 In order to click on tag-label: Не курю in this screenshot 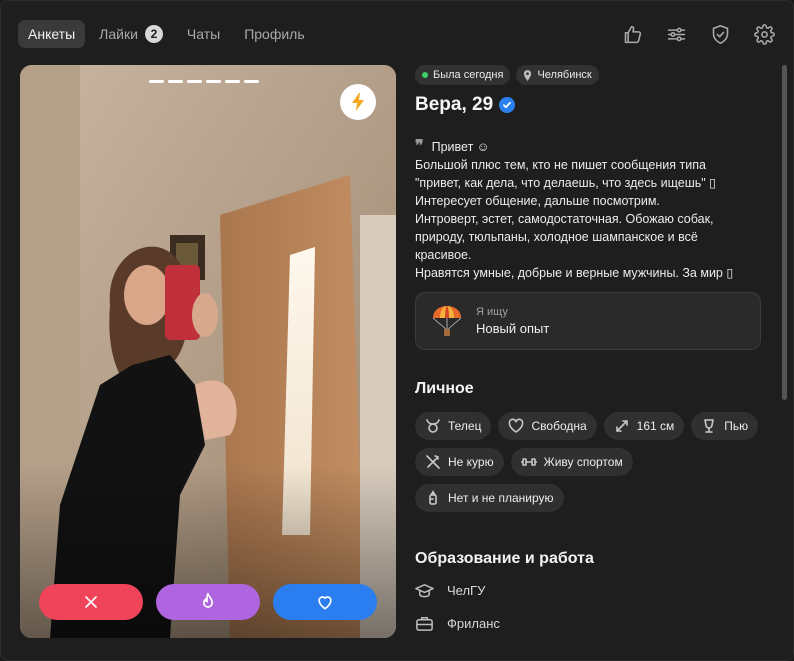, I will do `click(471, 462)`.